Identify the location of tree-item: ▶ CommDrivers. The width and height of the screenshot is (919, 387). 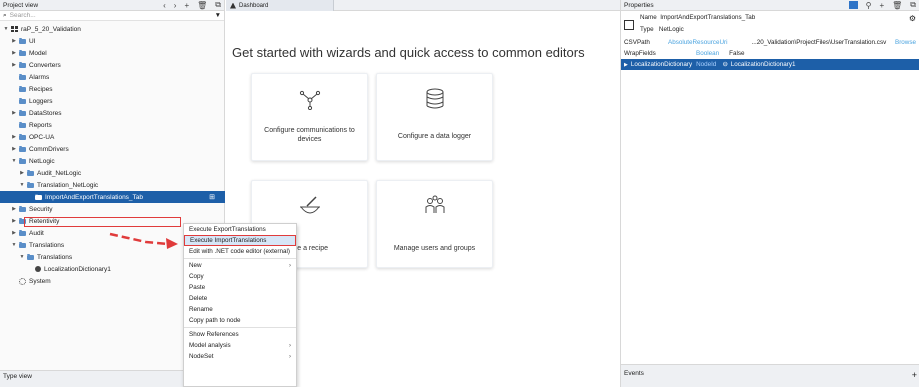
(112, 149).